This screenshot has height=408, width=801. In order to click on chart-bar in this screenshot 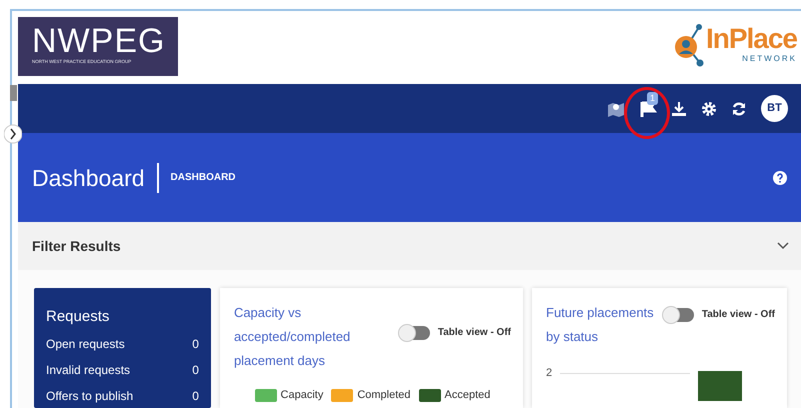, I will do `click(720, 386)`.